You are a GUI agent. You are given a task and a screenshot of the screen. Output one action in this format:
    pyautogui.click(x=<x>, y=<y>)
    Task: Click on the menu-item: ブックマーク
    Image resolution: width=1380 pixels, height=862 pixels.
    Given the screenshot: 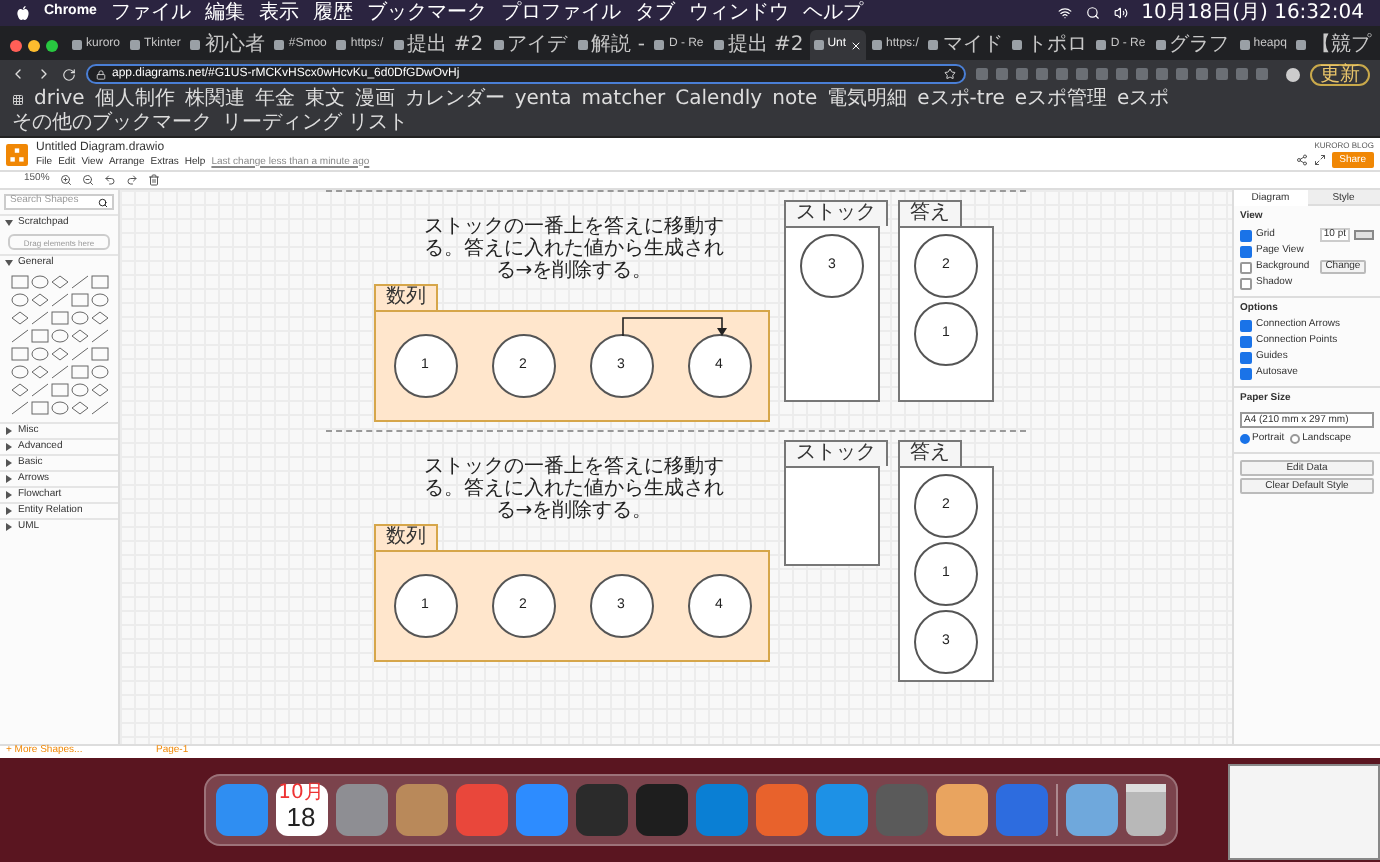 What is the action you would take?
    pyautogui.click(x=426, y=13)
    